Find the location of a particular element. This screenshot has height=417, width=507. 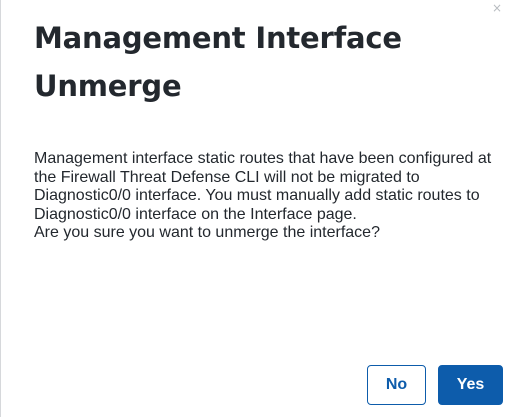

dialog-title: Management Interface Unmerge is located at coordinates (218, 62).